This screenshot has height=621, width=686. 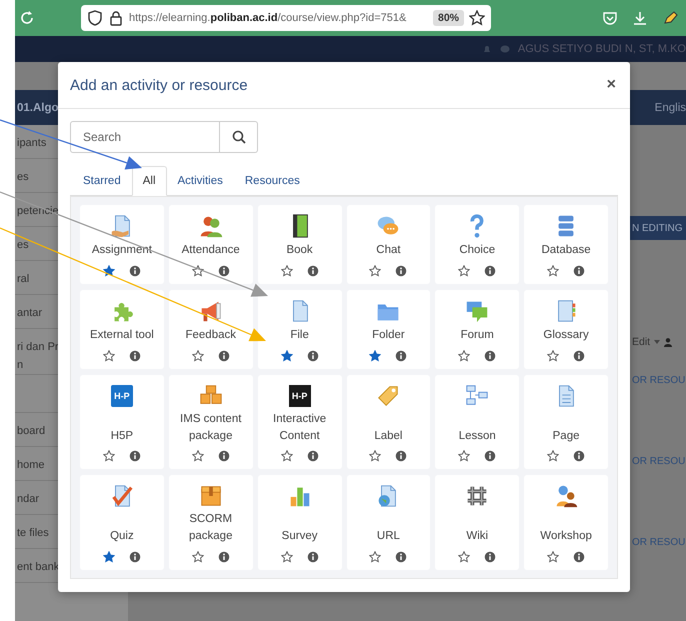 What do you see at coordinates (388, 244) in the screenshot?
I see `activity-card: Chat` at bounding box center [388, 244].